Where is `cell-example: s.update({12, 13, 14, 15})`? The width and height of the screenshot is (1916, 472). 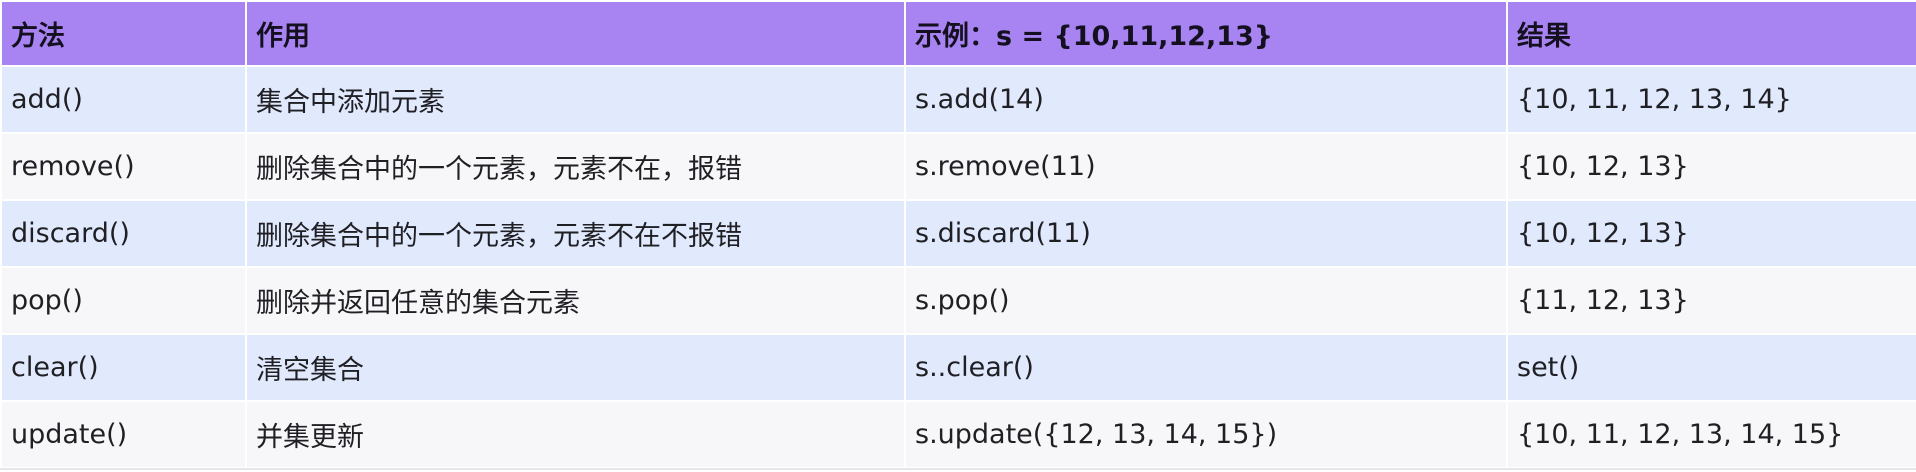 cell-example: s.update({12, 13, 14, 15}) is located at coordinates (1206, 434).